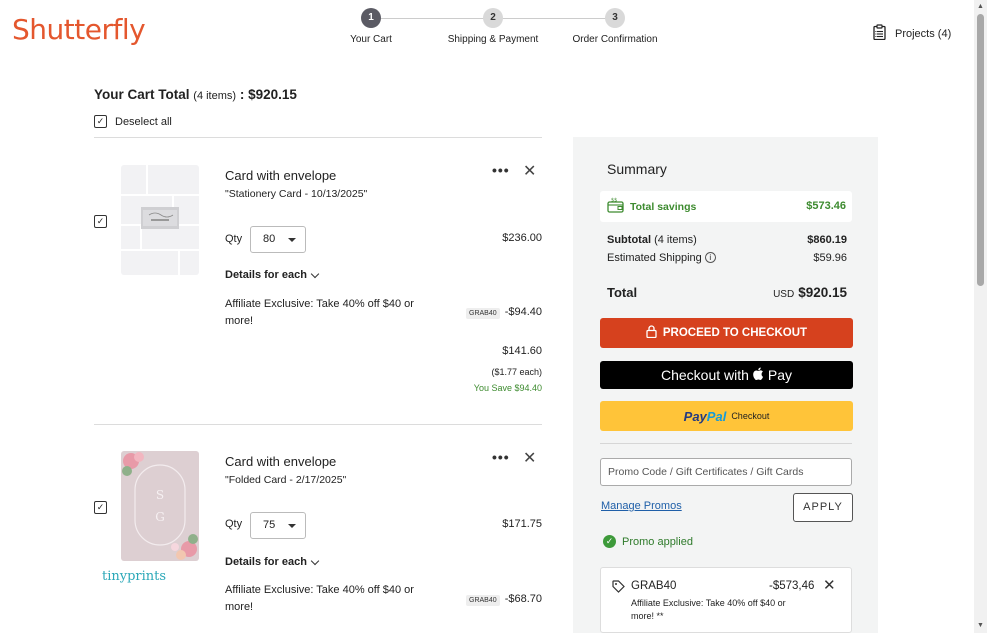 This screenshot has width=987, height=633. Describe the element at coordinates (822, 292) in the screenshot. I see `total-value: $920.15` at that location.